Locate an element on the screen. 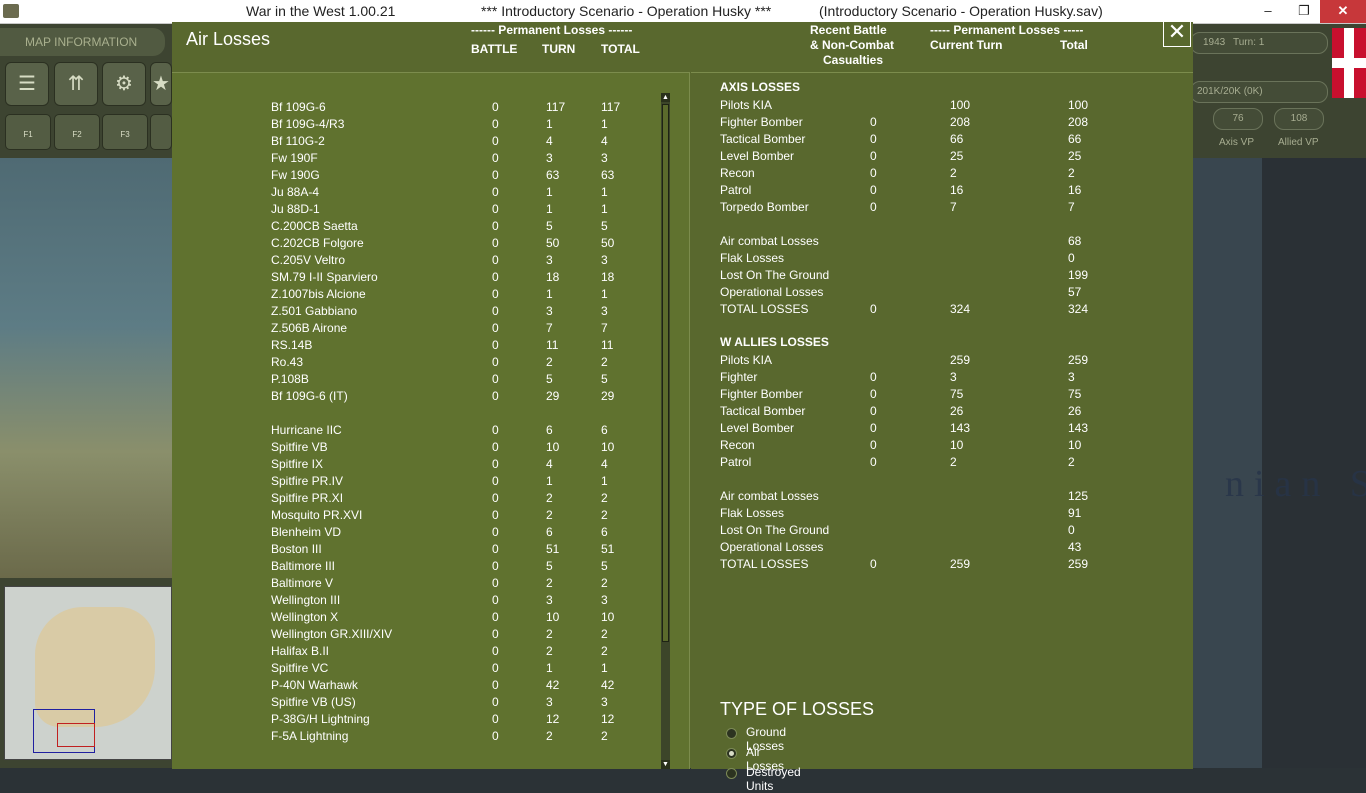  list-item: Bf 109G-6 0 117 117 is located at coordinates (412, 108).